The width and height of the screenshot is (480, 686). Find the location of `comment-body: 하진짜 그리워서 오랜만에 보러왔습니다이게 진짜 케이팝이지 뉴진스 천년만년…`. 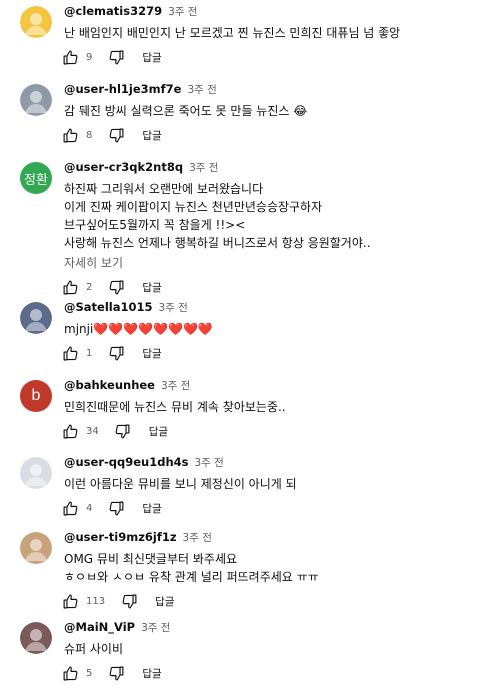

comment-body: 하진짜 그리워서 오랜만에 보러왔습니다이게 진짜 케이팝이지 뉴진스 천년만년… is located at coordinates (217, 216).